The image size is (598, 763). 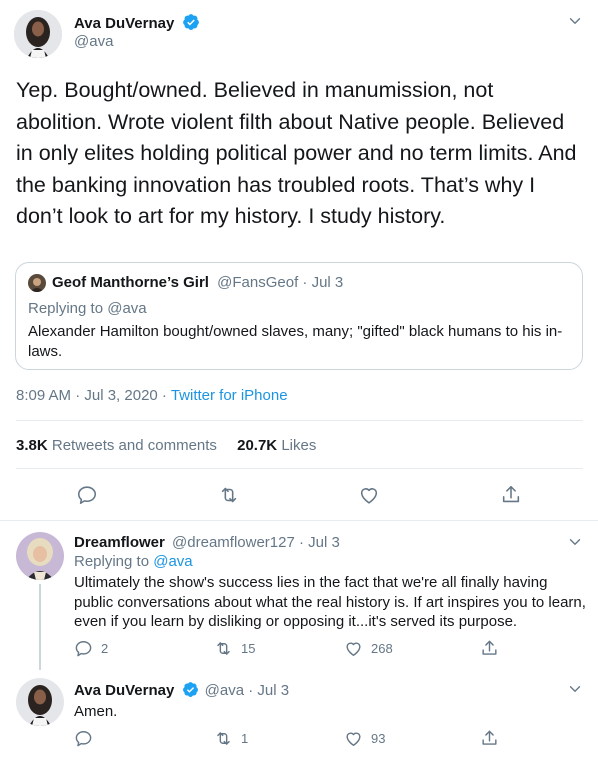 What do you see at coordinates (40, 627) in the screenshot?
I see `thread-line` at bounding box center [40, 627].